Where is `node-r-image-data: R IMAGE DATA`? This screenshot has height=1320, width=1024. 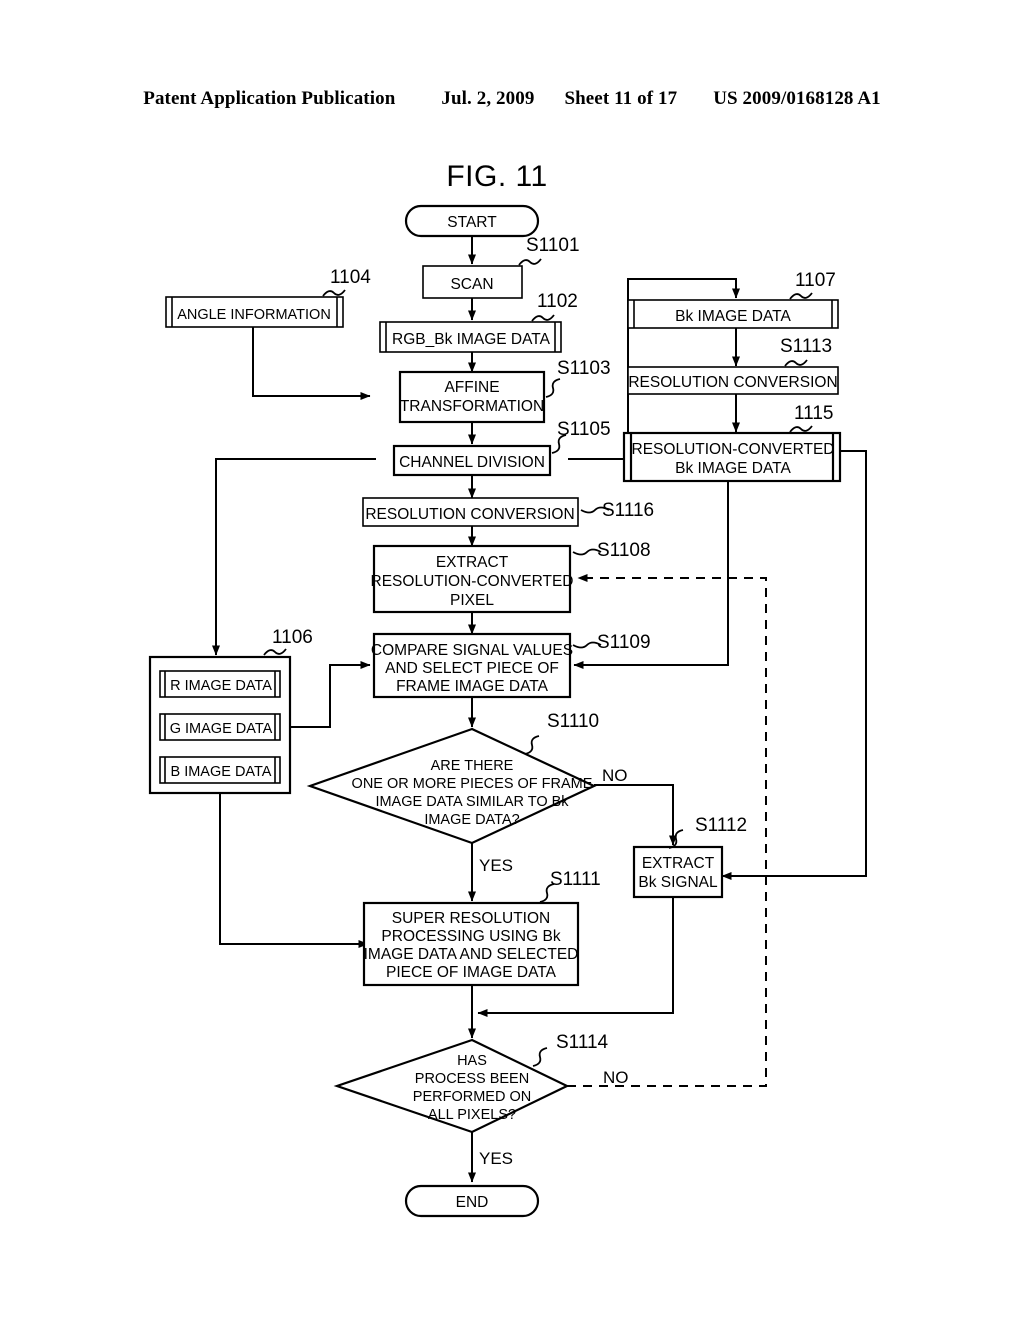
node-r-image-data: R IMAGE DATA is located at coordinates (220, 684).